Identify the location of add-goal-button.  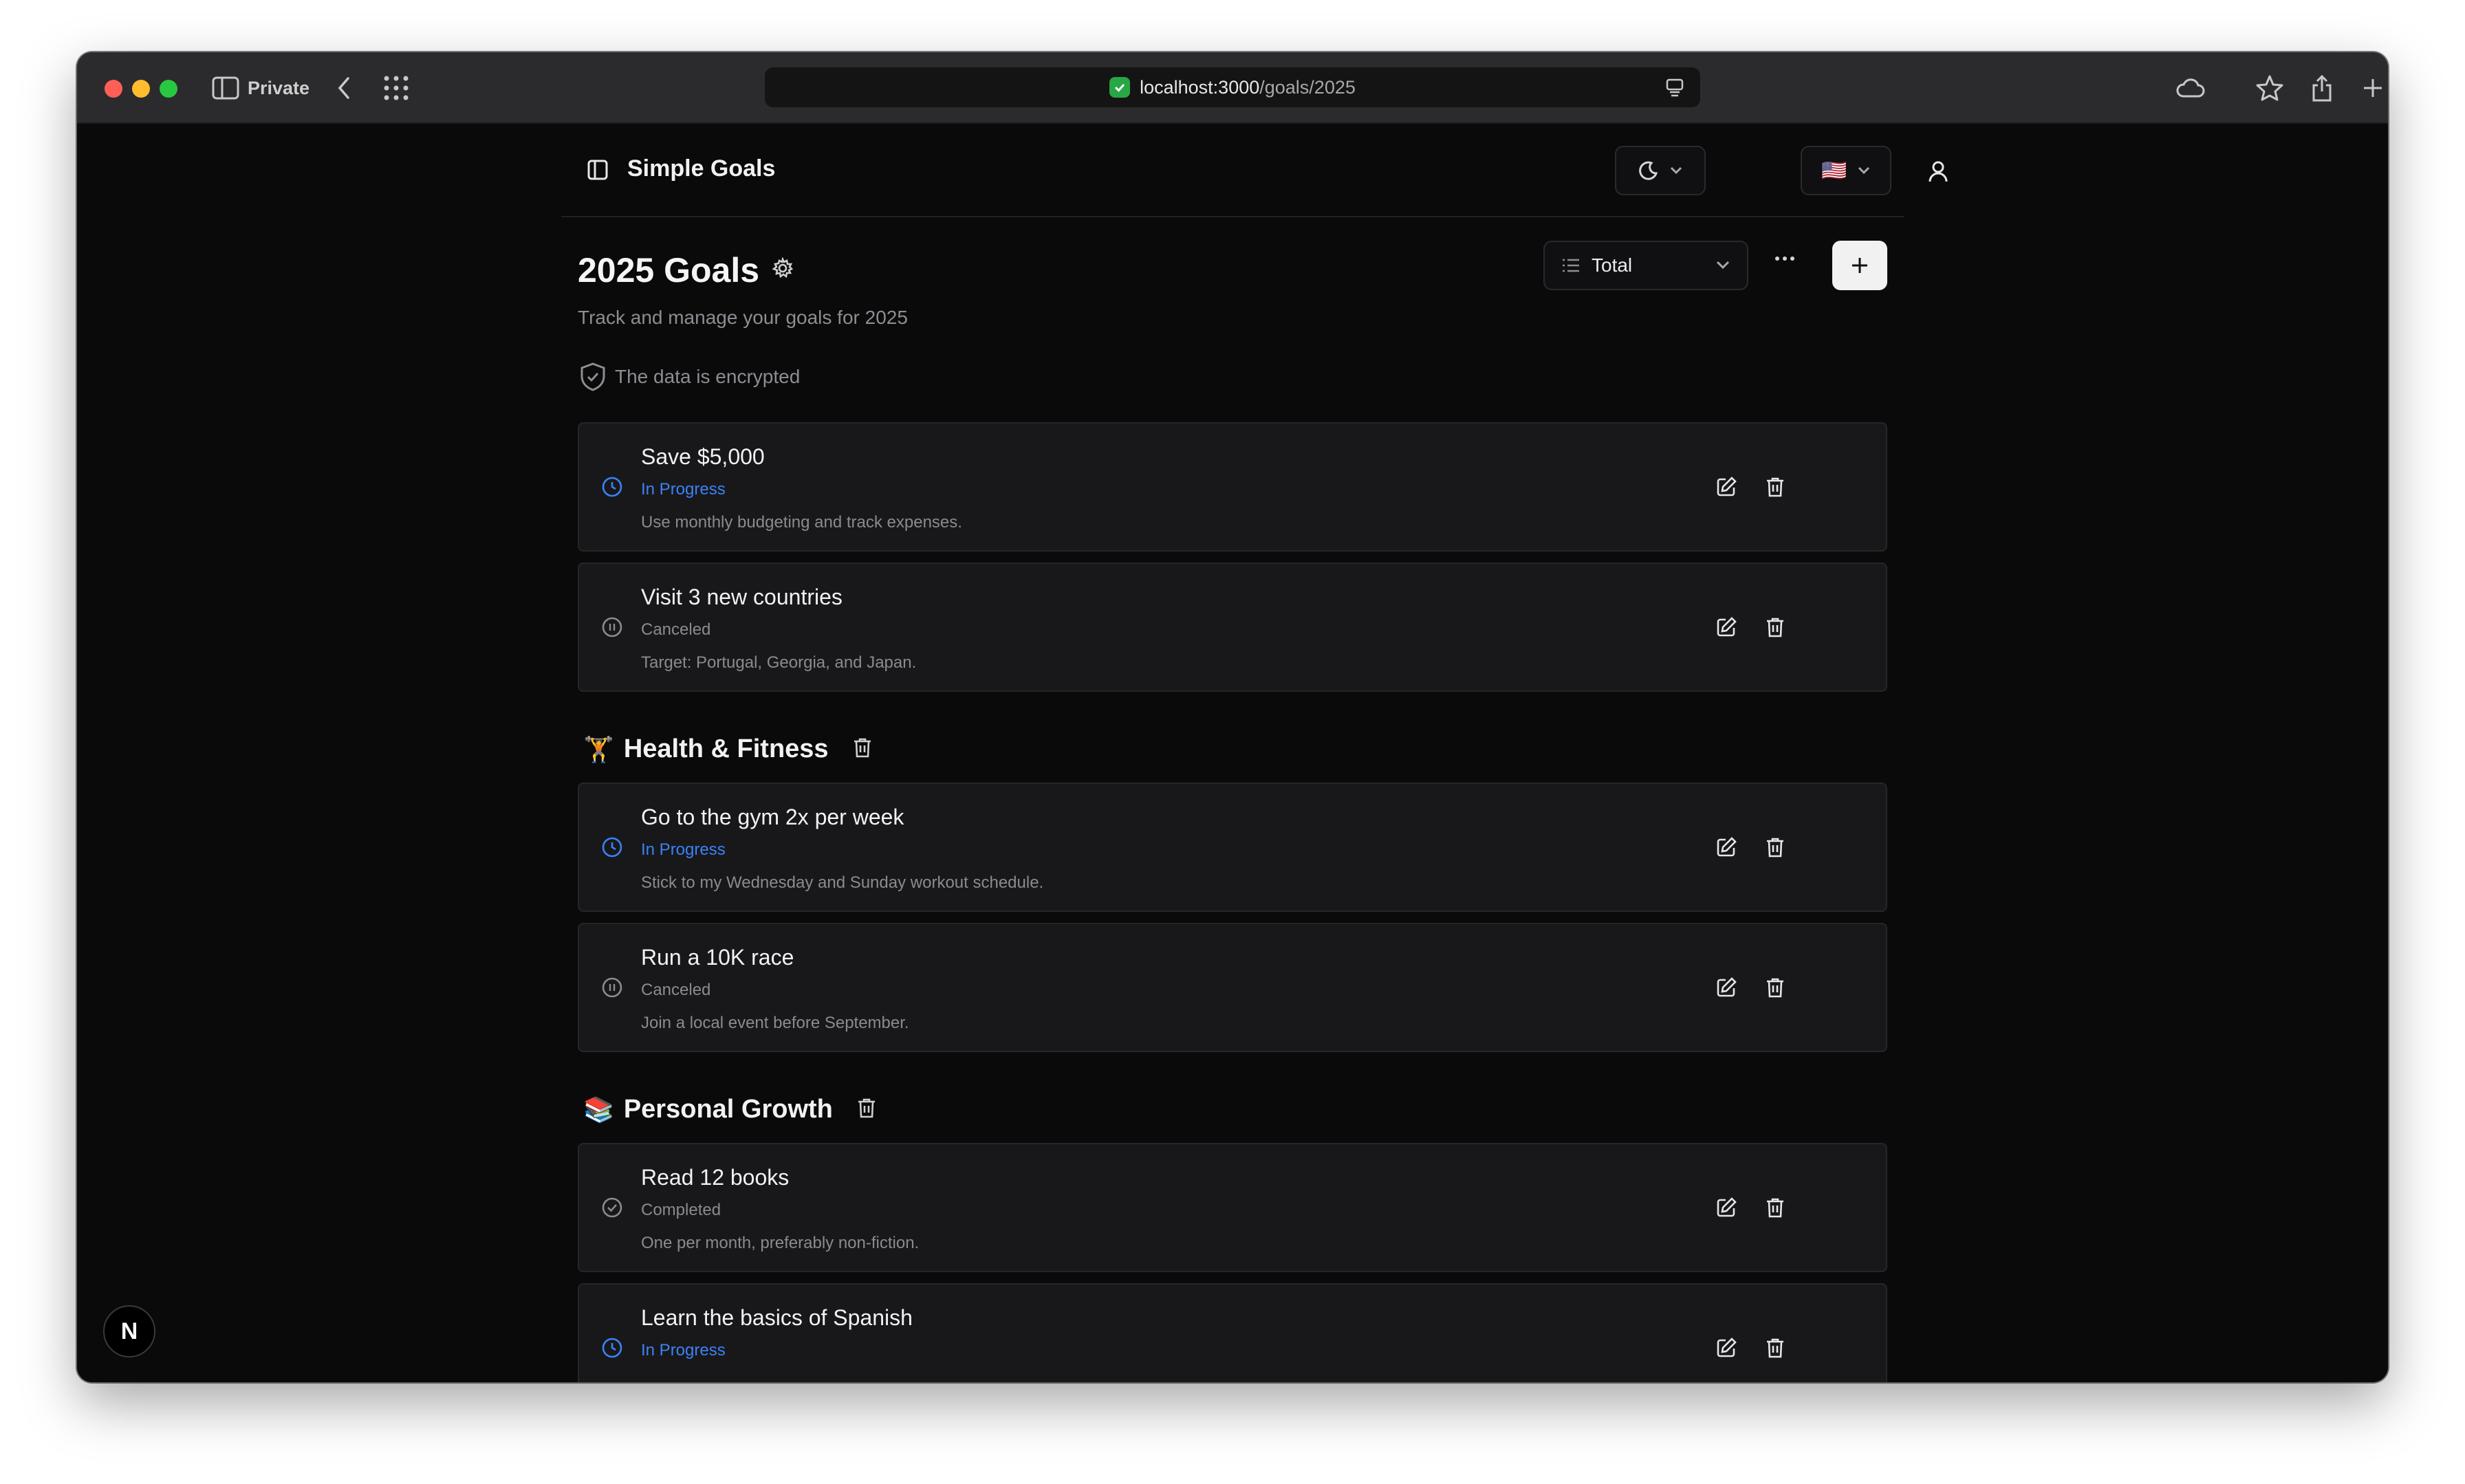
(1860, 265).